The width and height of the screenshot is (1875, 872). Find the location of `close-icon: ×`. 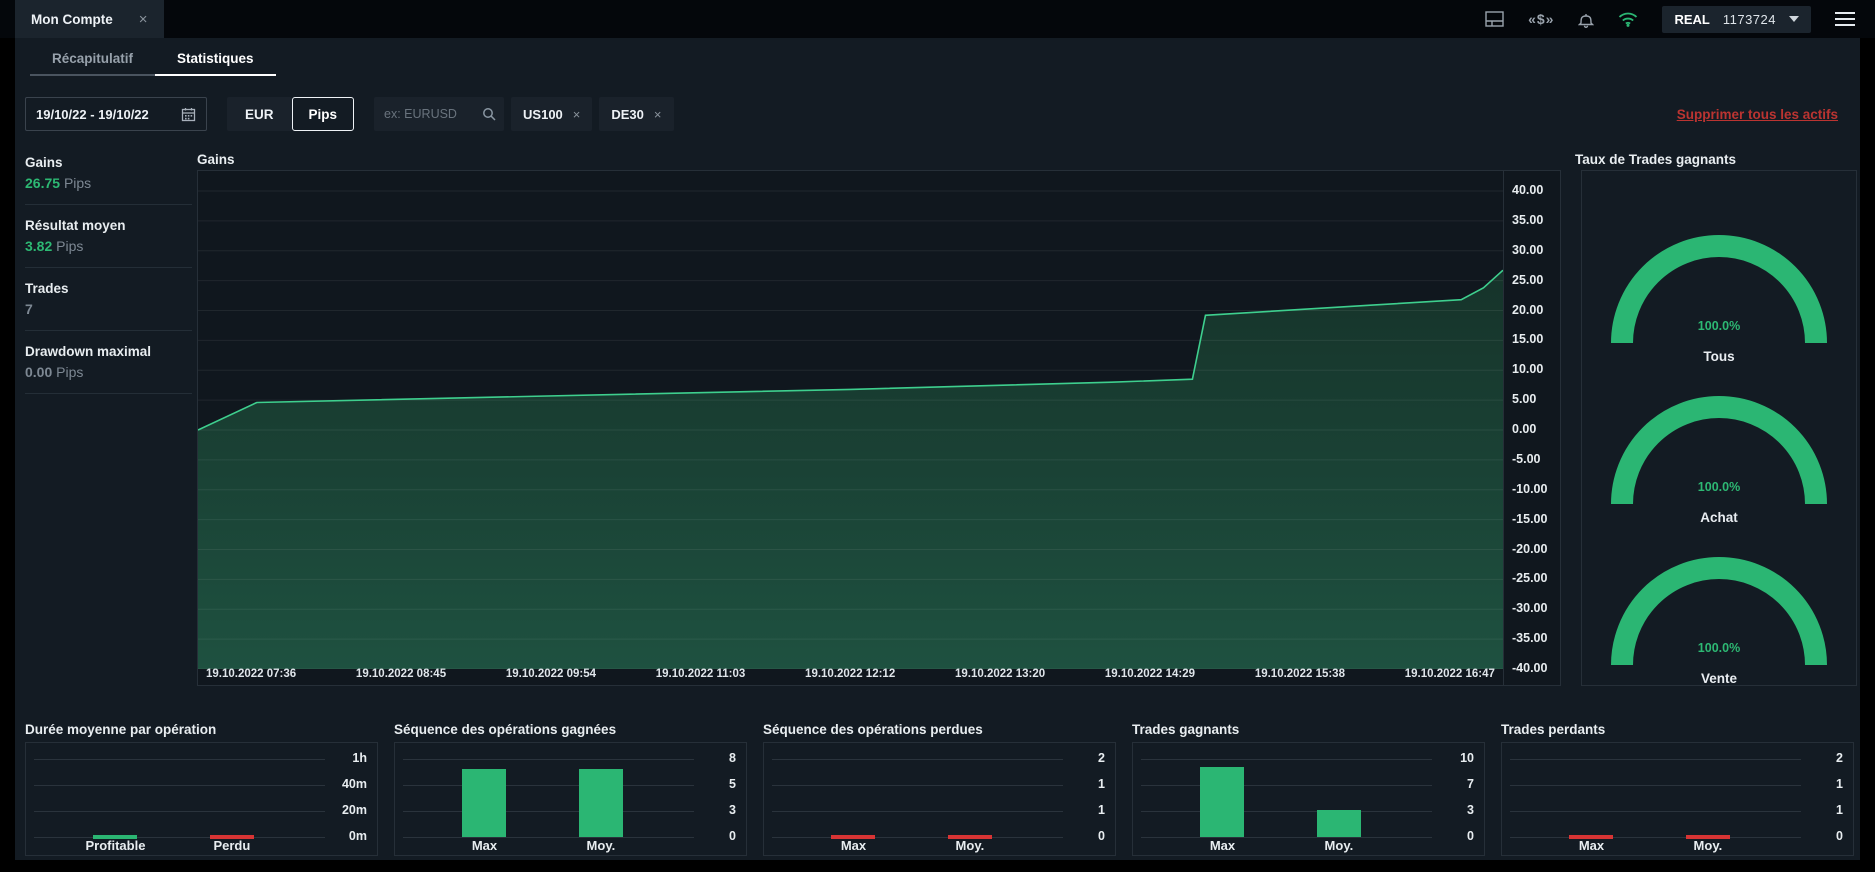

close-icon: × is located at coordinates (143, 19).